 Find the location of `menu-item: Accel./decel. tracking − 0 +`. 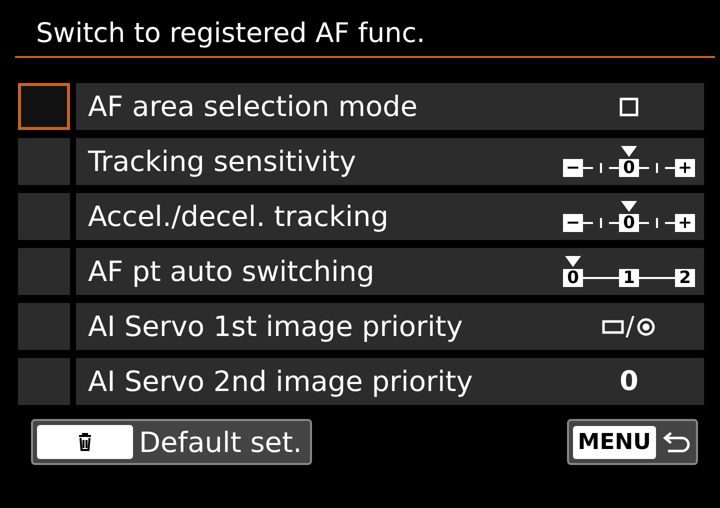

menu-item: Accel./decel. tracking − 0 + is located at coordinates (390, 216).